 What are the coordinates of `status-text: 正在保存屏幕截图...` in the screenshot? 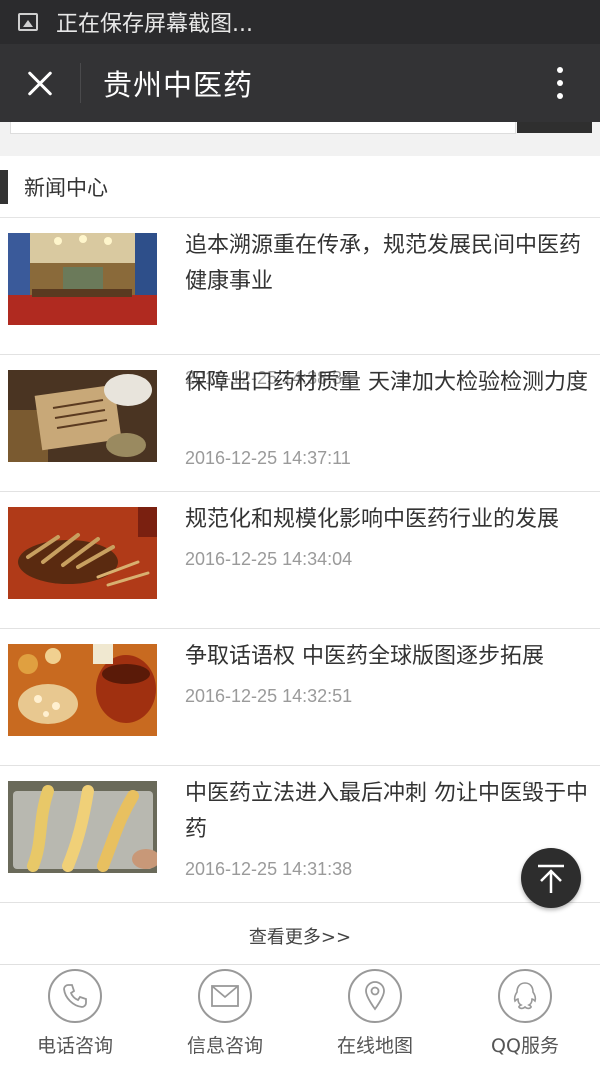 It's located at (154, 24).